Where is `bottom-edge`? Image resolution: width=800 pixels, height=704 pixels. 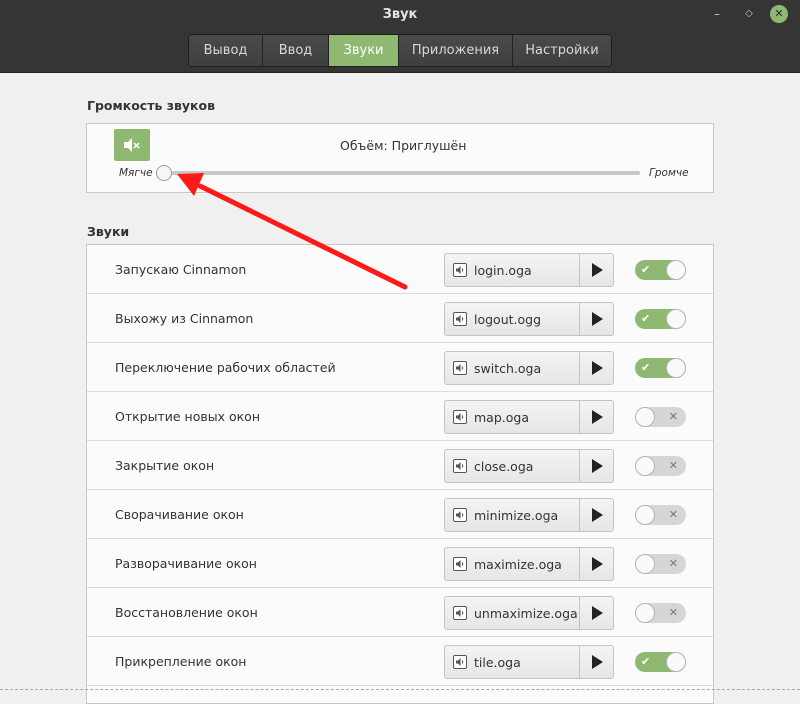 bottom-edge is located at coordinates (400, 689).